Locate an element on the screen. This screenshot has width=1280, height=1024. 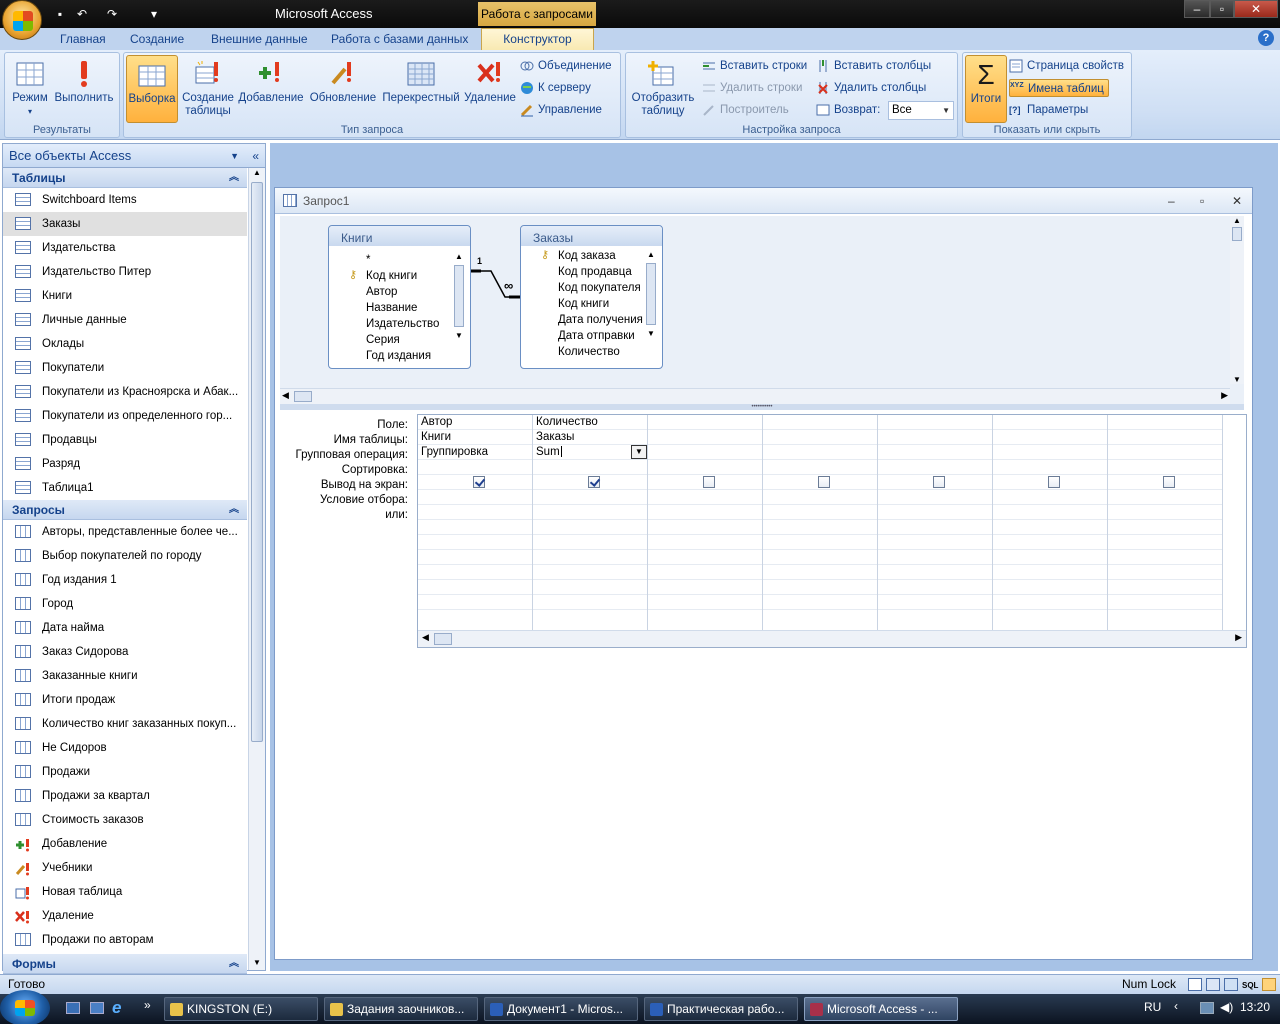
insert-rows-button: Вставить строки is located at coordinates (754, 66).